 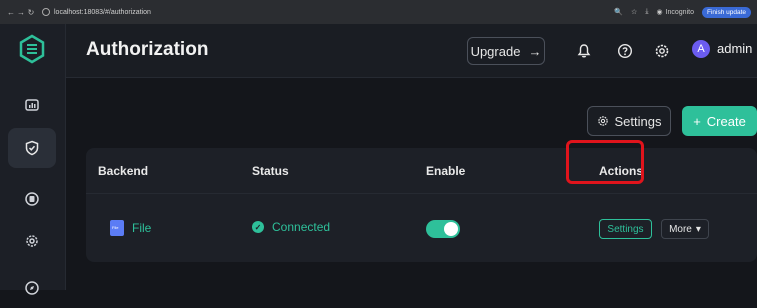 I want to click on header-divider, so click(x=421, y=193).